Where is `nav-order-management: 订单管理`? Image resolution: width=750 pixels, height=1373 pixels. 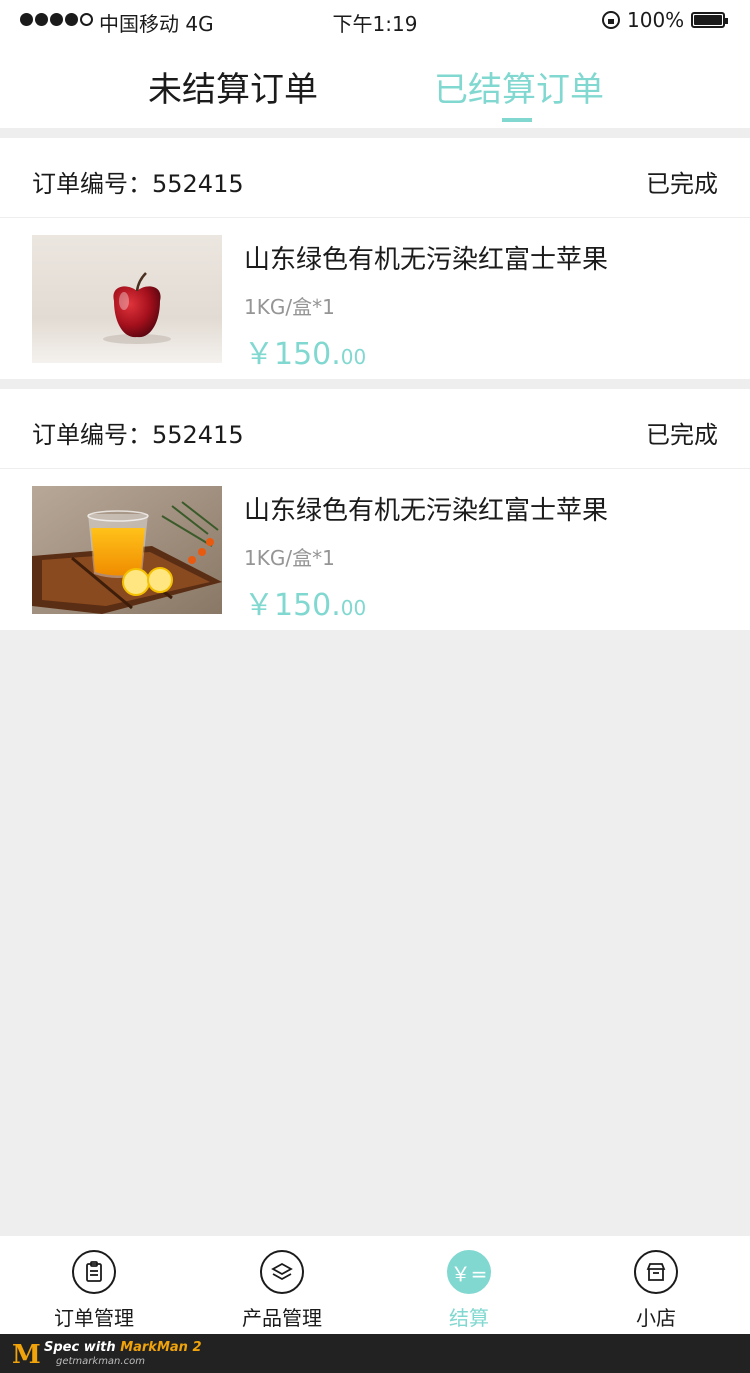
nav-order-management: 订单管理 is located at coordinates (94, 1285).